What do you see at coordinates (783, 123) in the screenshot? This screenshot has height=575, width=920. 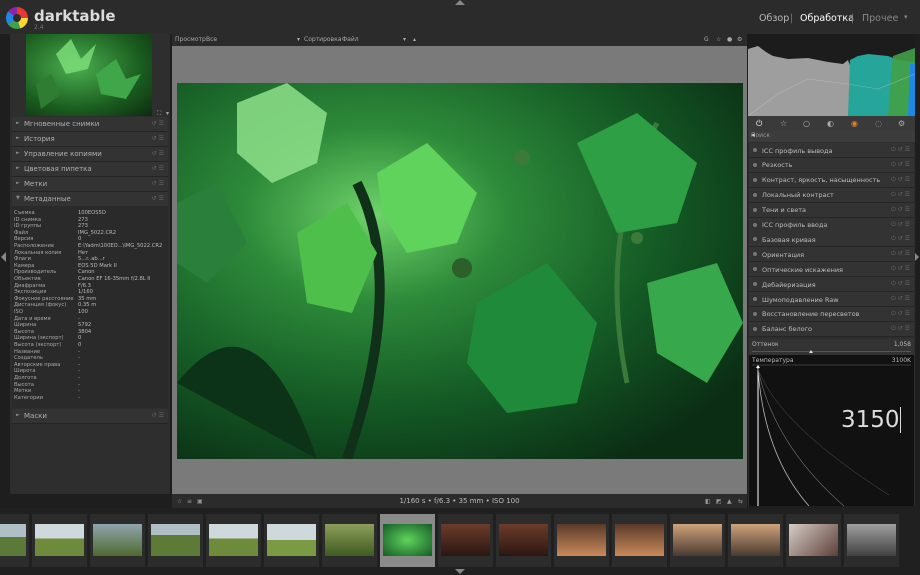 I see `favorites-icon: ☆` at bounding box center [783, 123].